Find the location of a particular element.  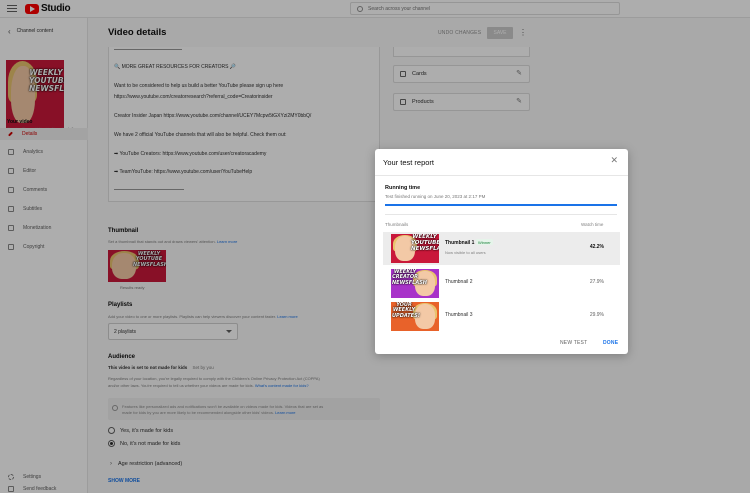

thumb-text: YOUR WEEKLY UPDATES! is located at coordinates (406, 310).